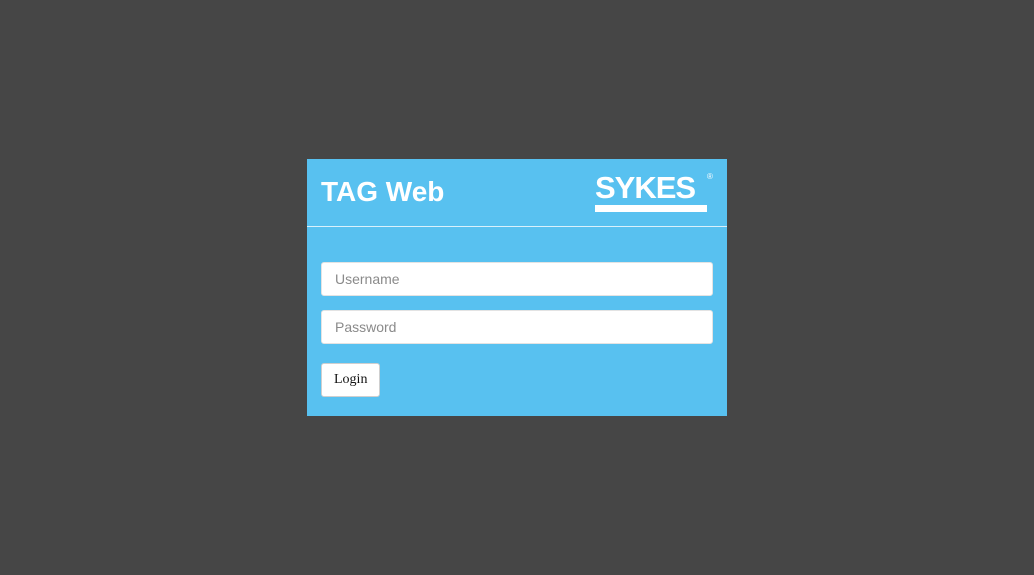  I want to click on password-input, so click(517, 327).